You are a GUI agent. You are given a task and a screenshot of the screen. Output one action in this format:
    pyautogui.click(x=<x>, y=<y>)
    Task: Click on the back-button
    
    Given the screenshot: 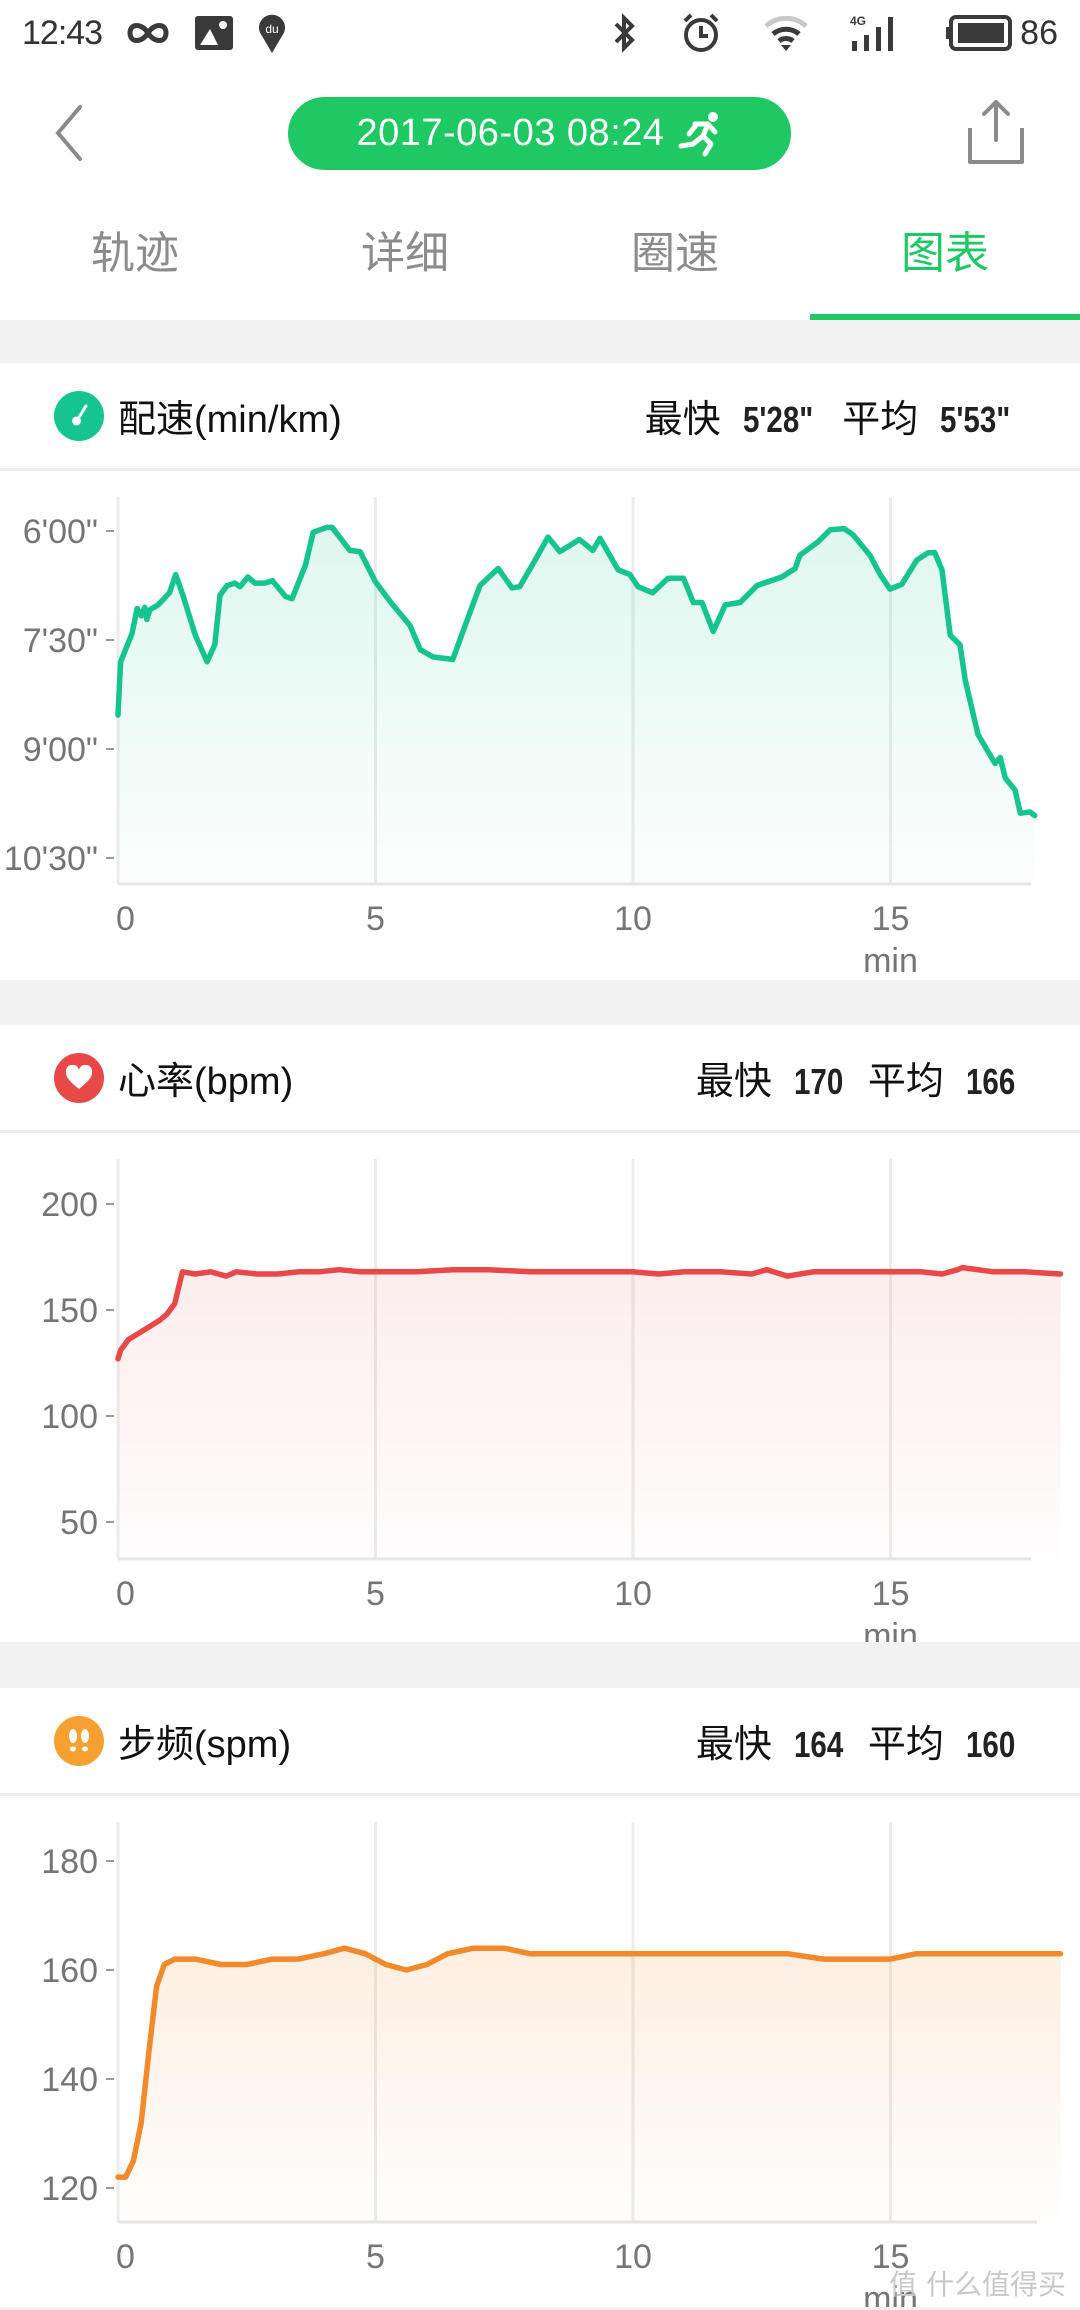 What is the action you would take?
    pyautogui.click(x=69, y=133)
    